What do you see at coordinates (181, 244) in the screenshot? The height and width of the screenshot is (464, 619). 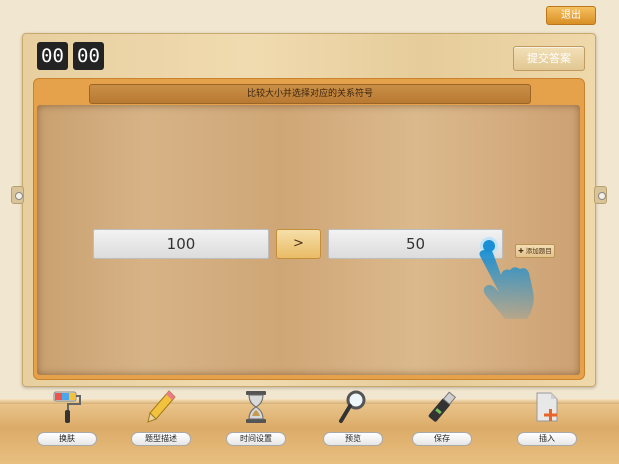 I see `left-number-box: 100` at bounding box center [181, 244].